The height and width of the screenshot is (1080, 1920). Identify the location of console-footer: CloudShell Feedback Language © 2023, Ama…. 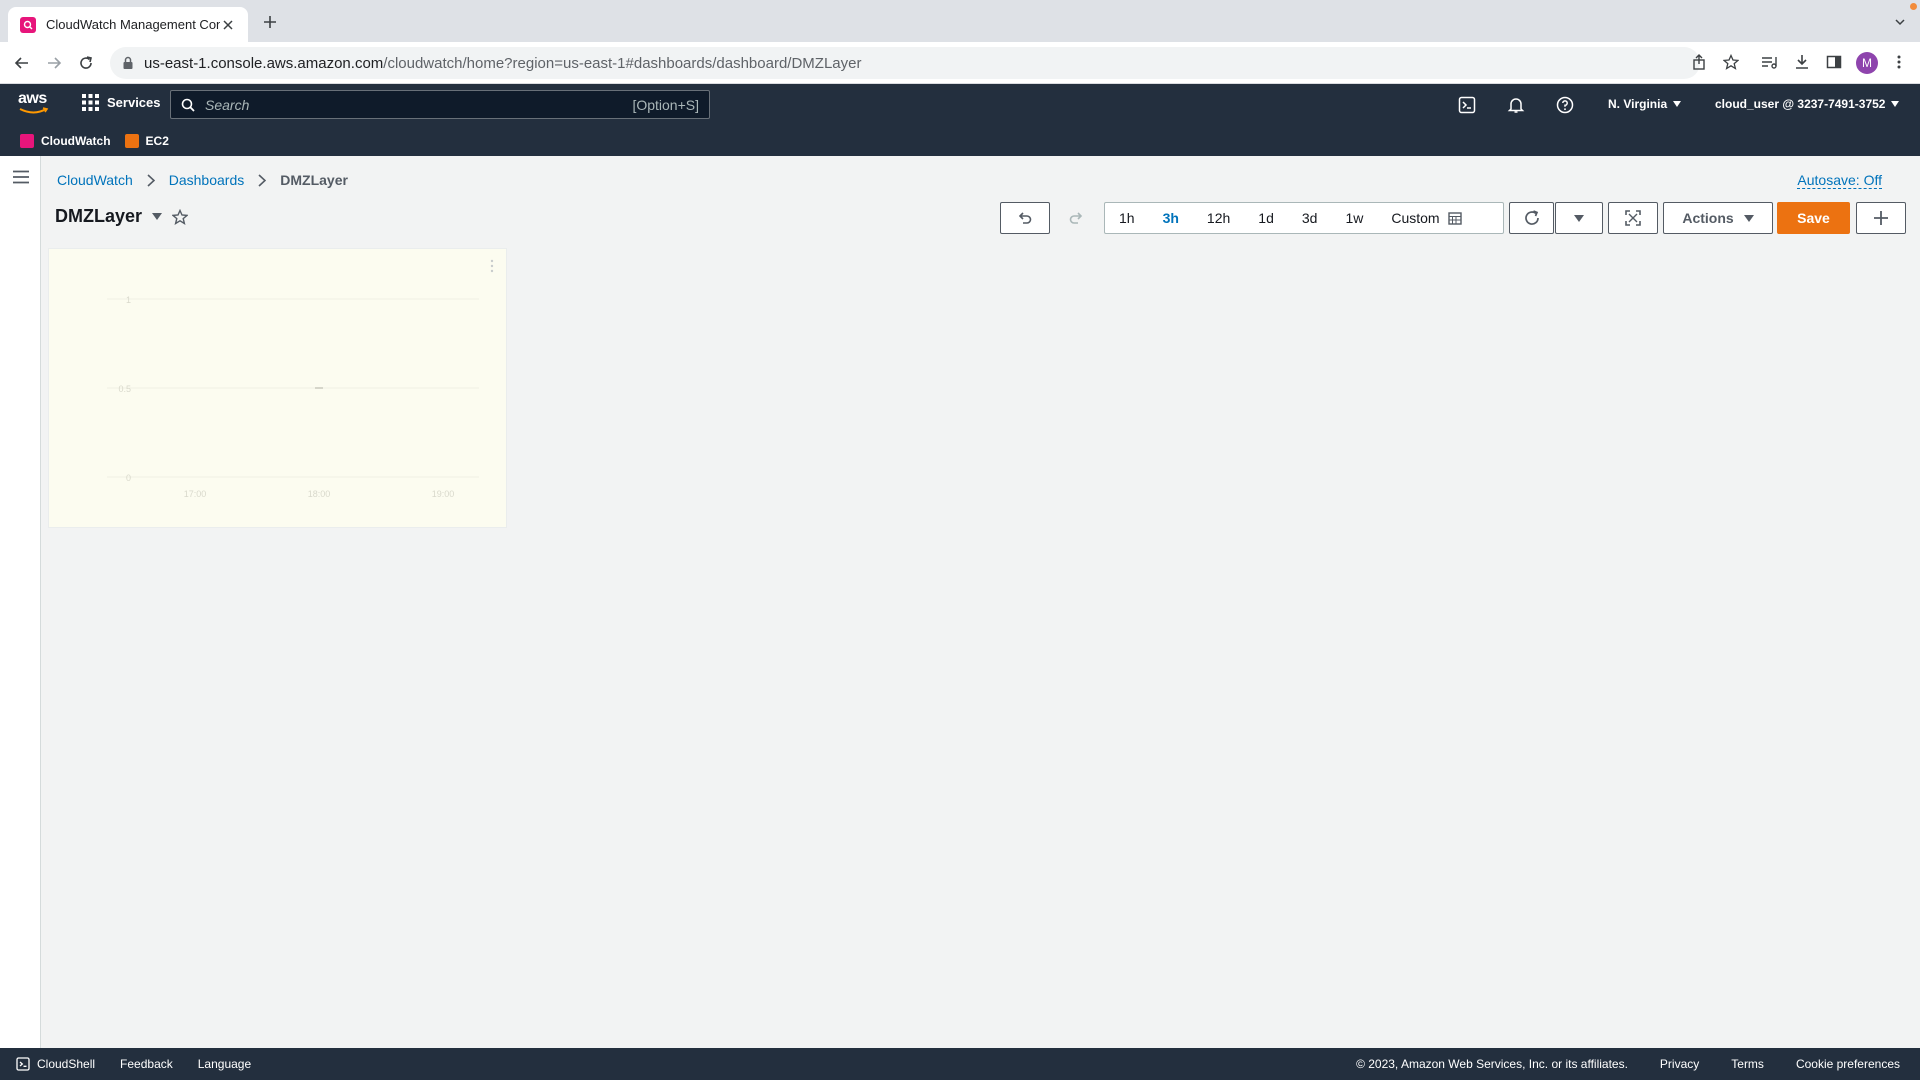
(960, 1064).